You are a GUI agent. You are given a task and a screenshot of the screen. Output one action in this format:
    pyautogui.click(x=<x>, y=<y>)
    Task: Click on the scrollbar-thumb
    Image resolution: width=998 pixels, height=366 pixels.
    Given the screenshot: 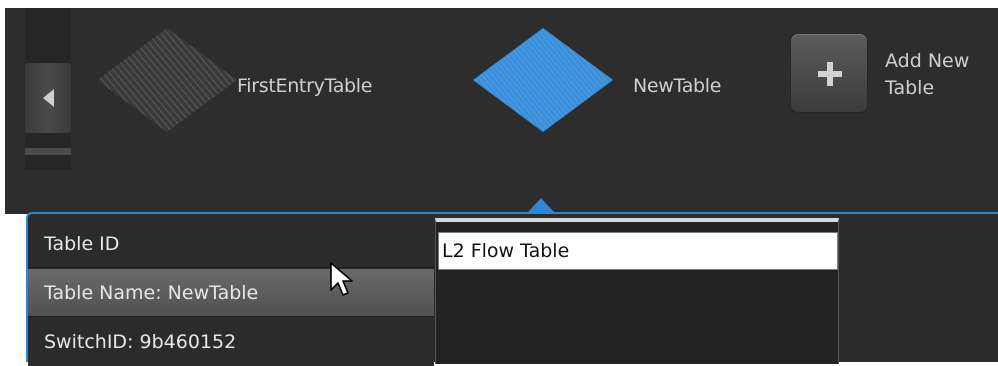 What is the action you would take?
    pyautogui.click(x=48, y=151)
    